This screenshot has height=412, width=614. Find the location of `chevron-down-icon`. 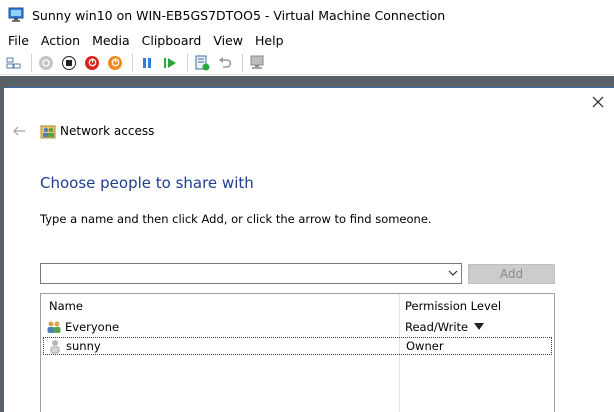

chevron-down-icon is located at coordinates (453, 273).